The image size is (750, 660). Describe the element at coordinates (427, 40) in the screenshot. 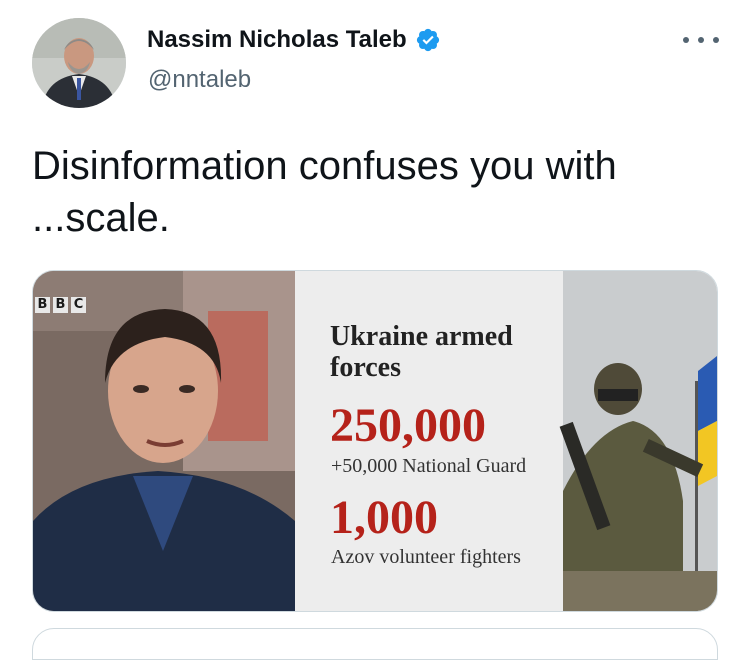

I see `verified-badge-icon` at that location.